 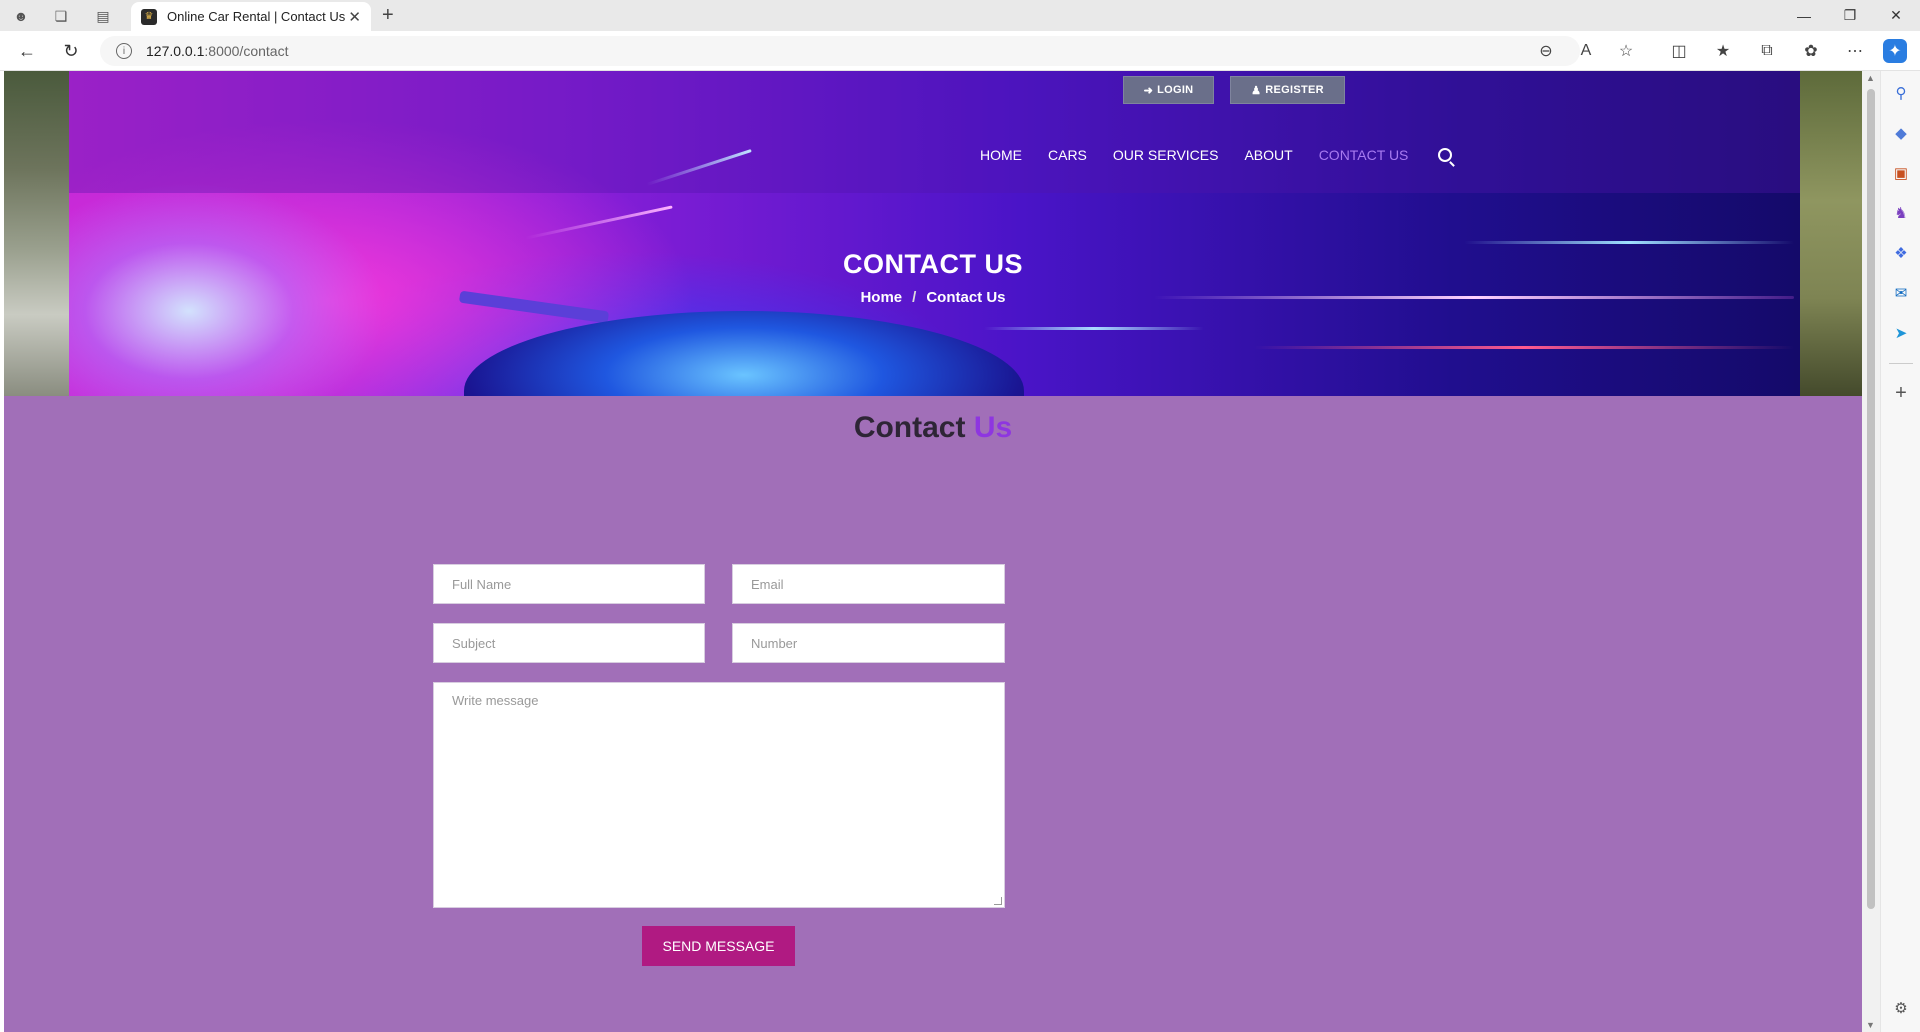 I want to click on register-button: ♟ REGISTER, so click(x=1287, y=90).